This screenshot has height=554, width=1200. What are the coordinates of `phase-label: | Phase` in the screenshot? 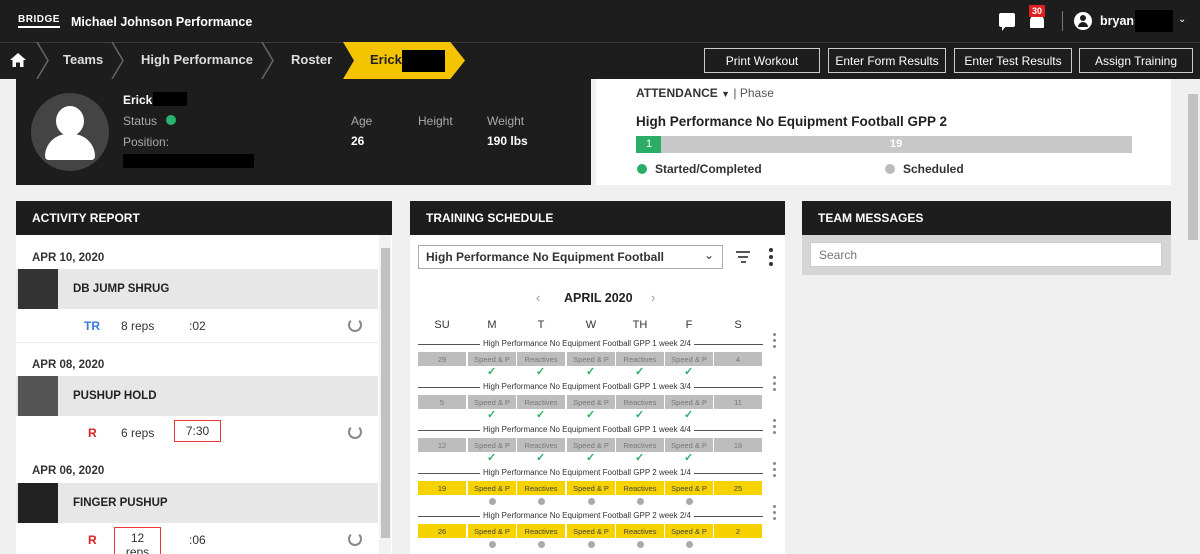 It's located at (753, 93).